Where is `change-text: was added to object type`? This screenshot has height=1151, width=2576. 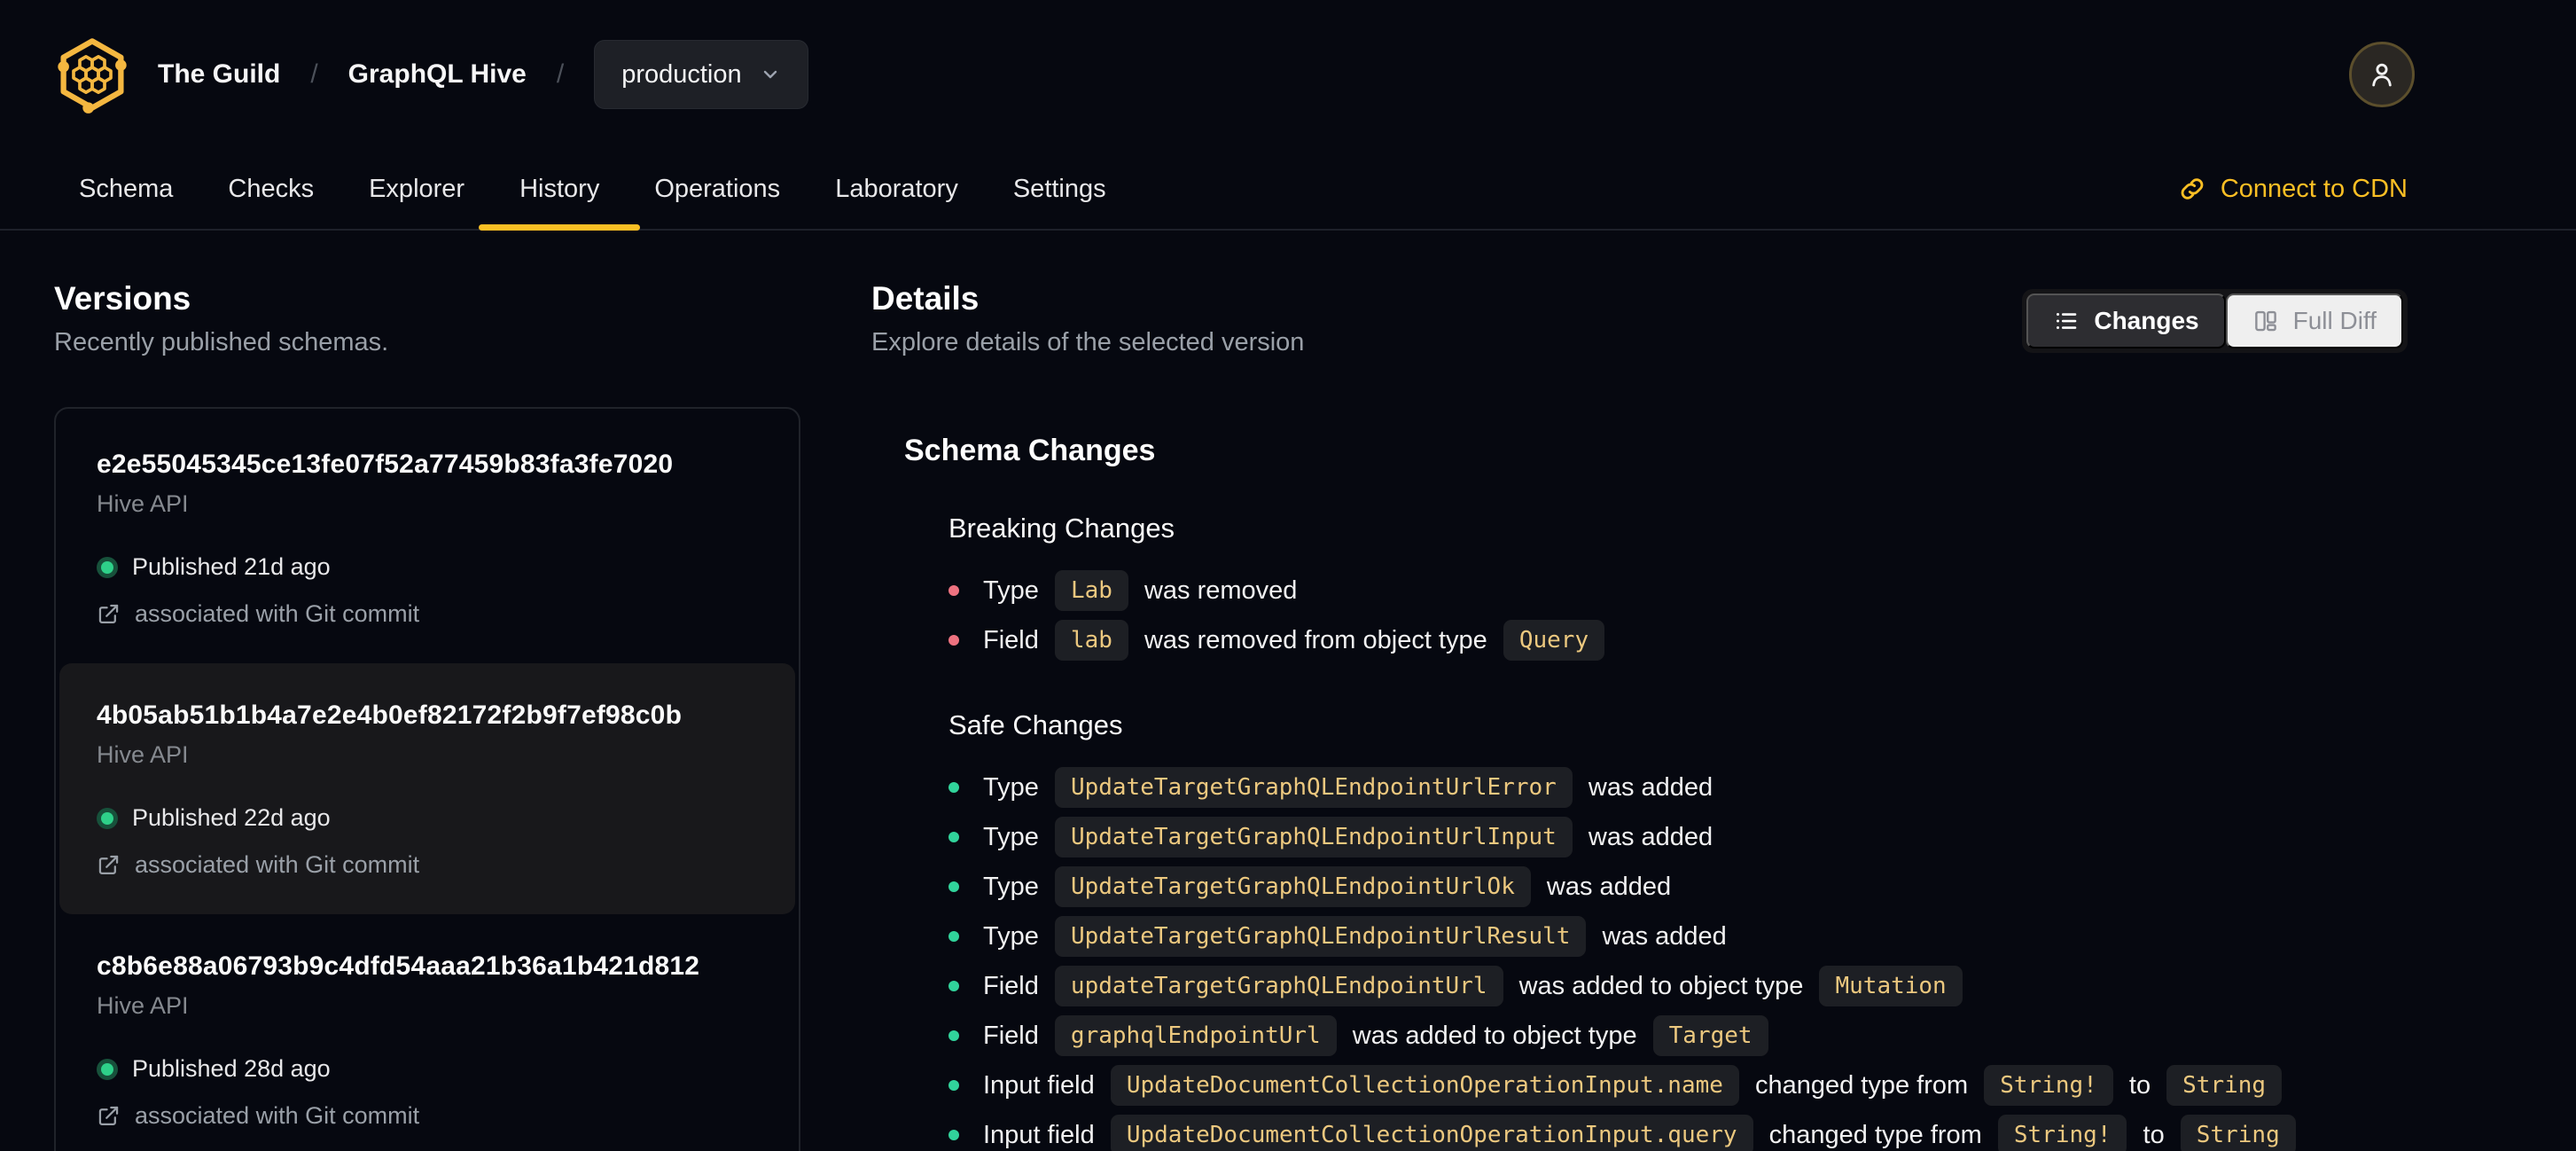
change-text: was added to object type is located at coordinates (1494, 1035).